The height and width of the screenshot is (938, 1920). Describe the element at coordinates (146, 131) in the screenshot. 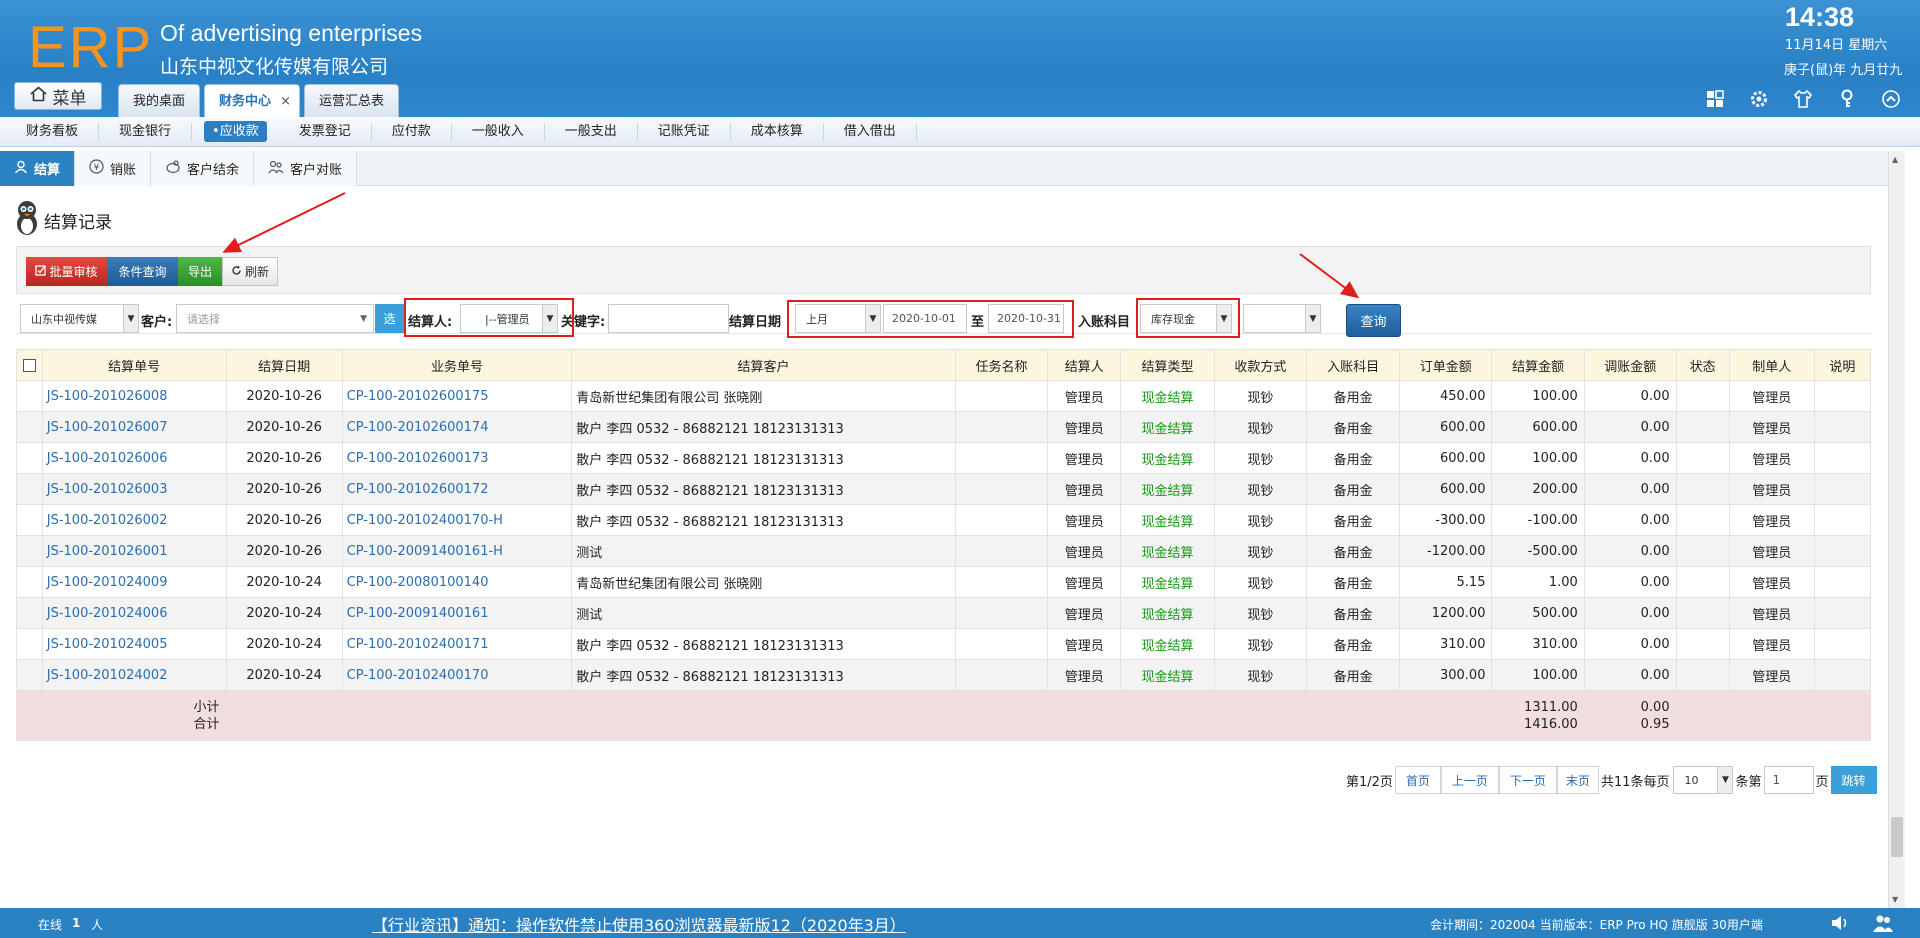

I see `subnav-cash-bank: 现金银行` at that location.